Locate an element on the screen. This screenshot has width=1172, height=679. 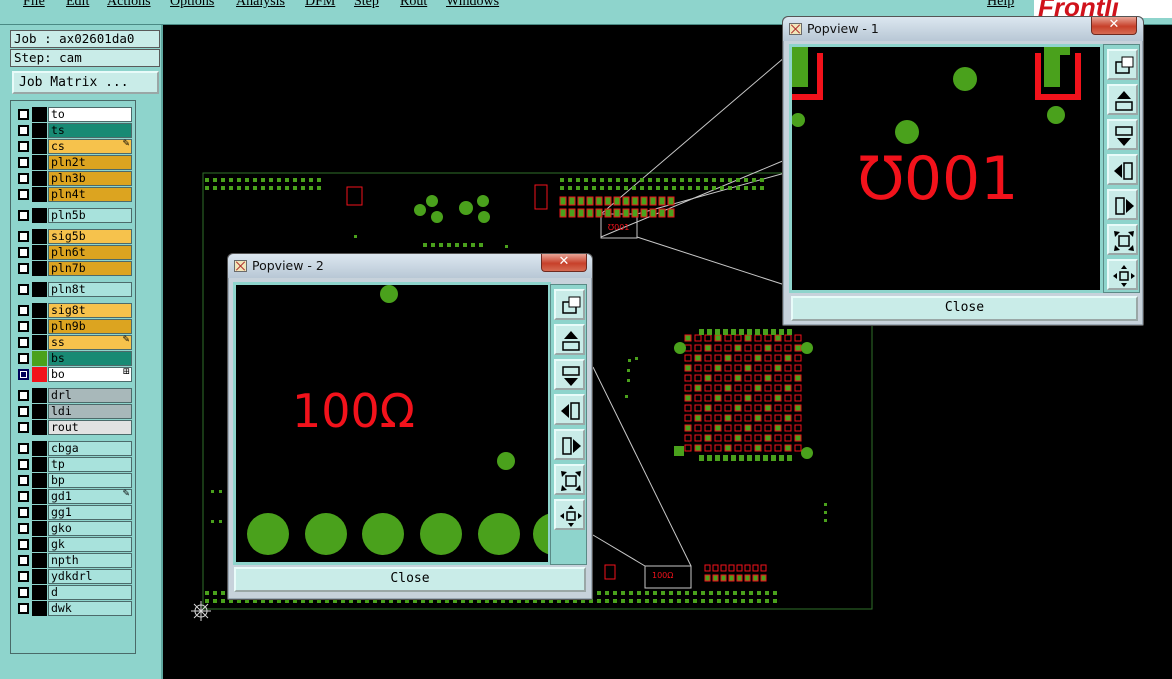
popview-2-close-x: ✕ is located at coordinates (564, 263).